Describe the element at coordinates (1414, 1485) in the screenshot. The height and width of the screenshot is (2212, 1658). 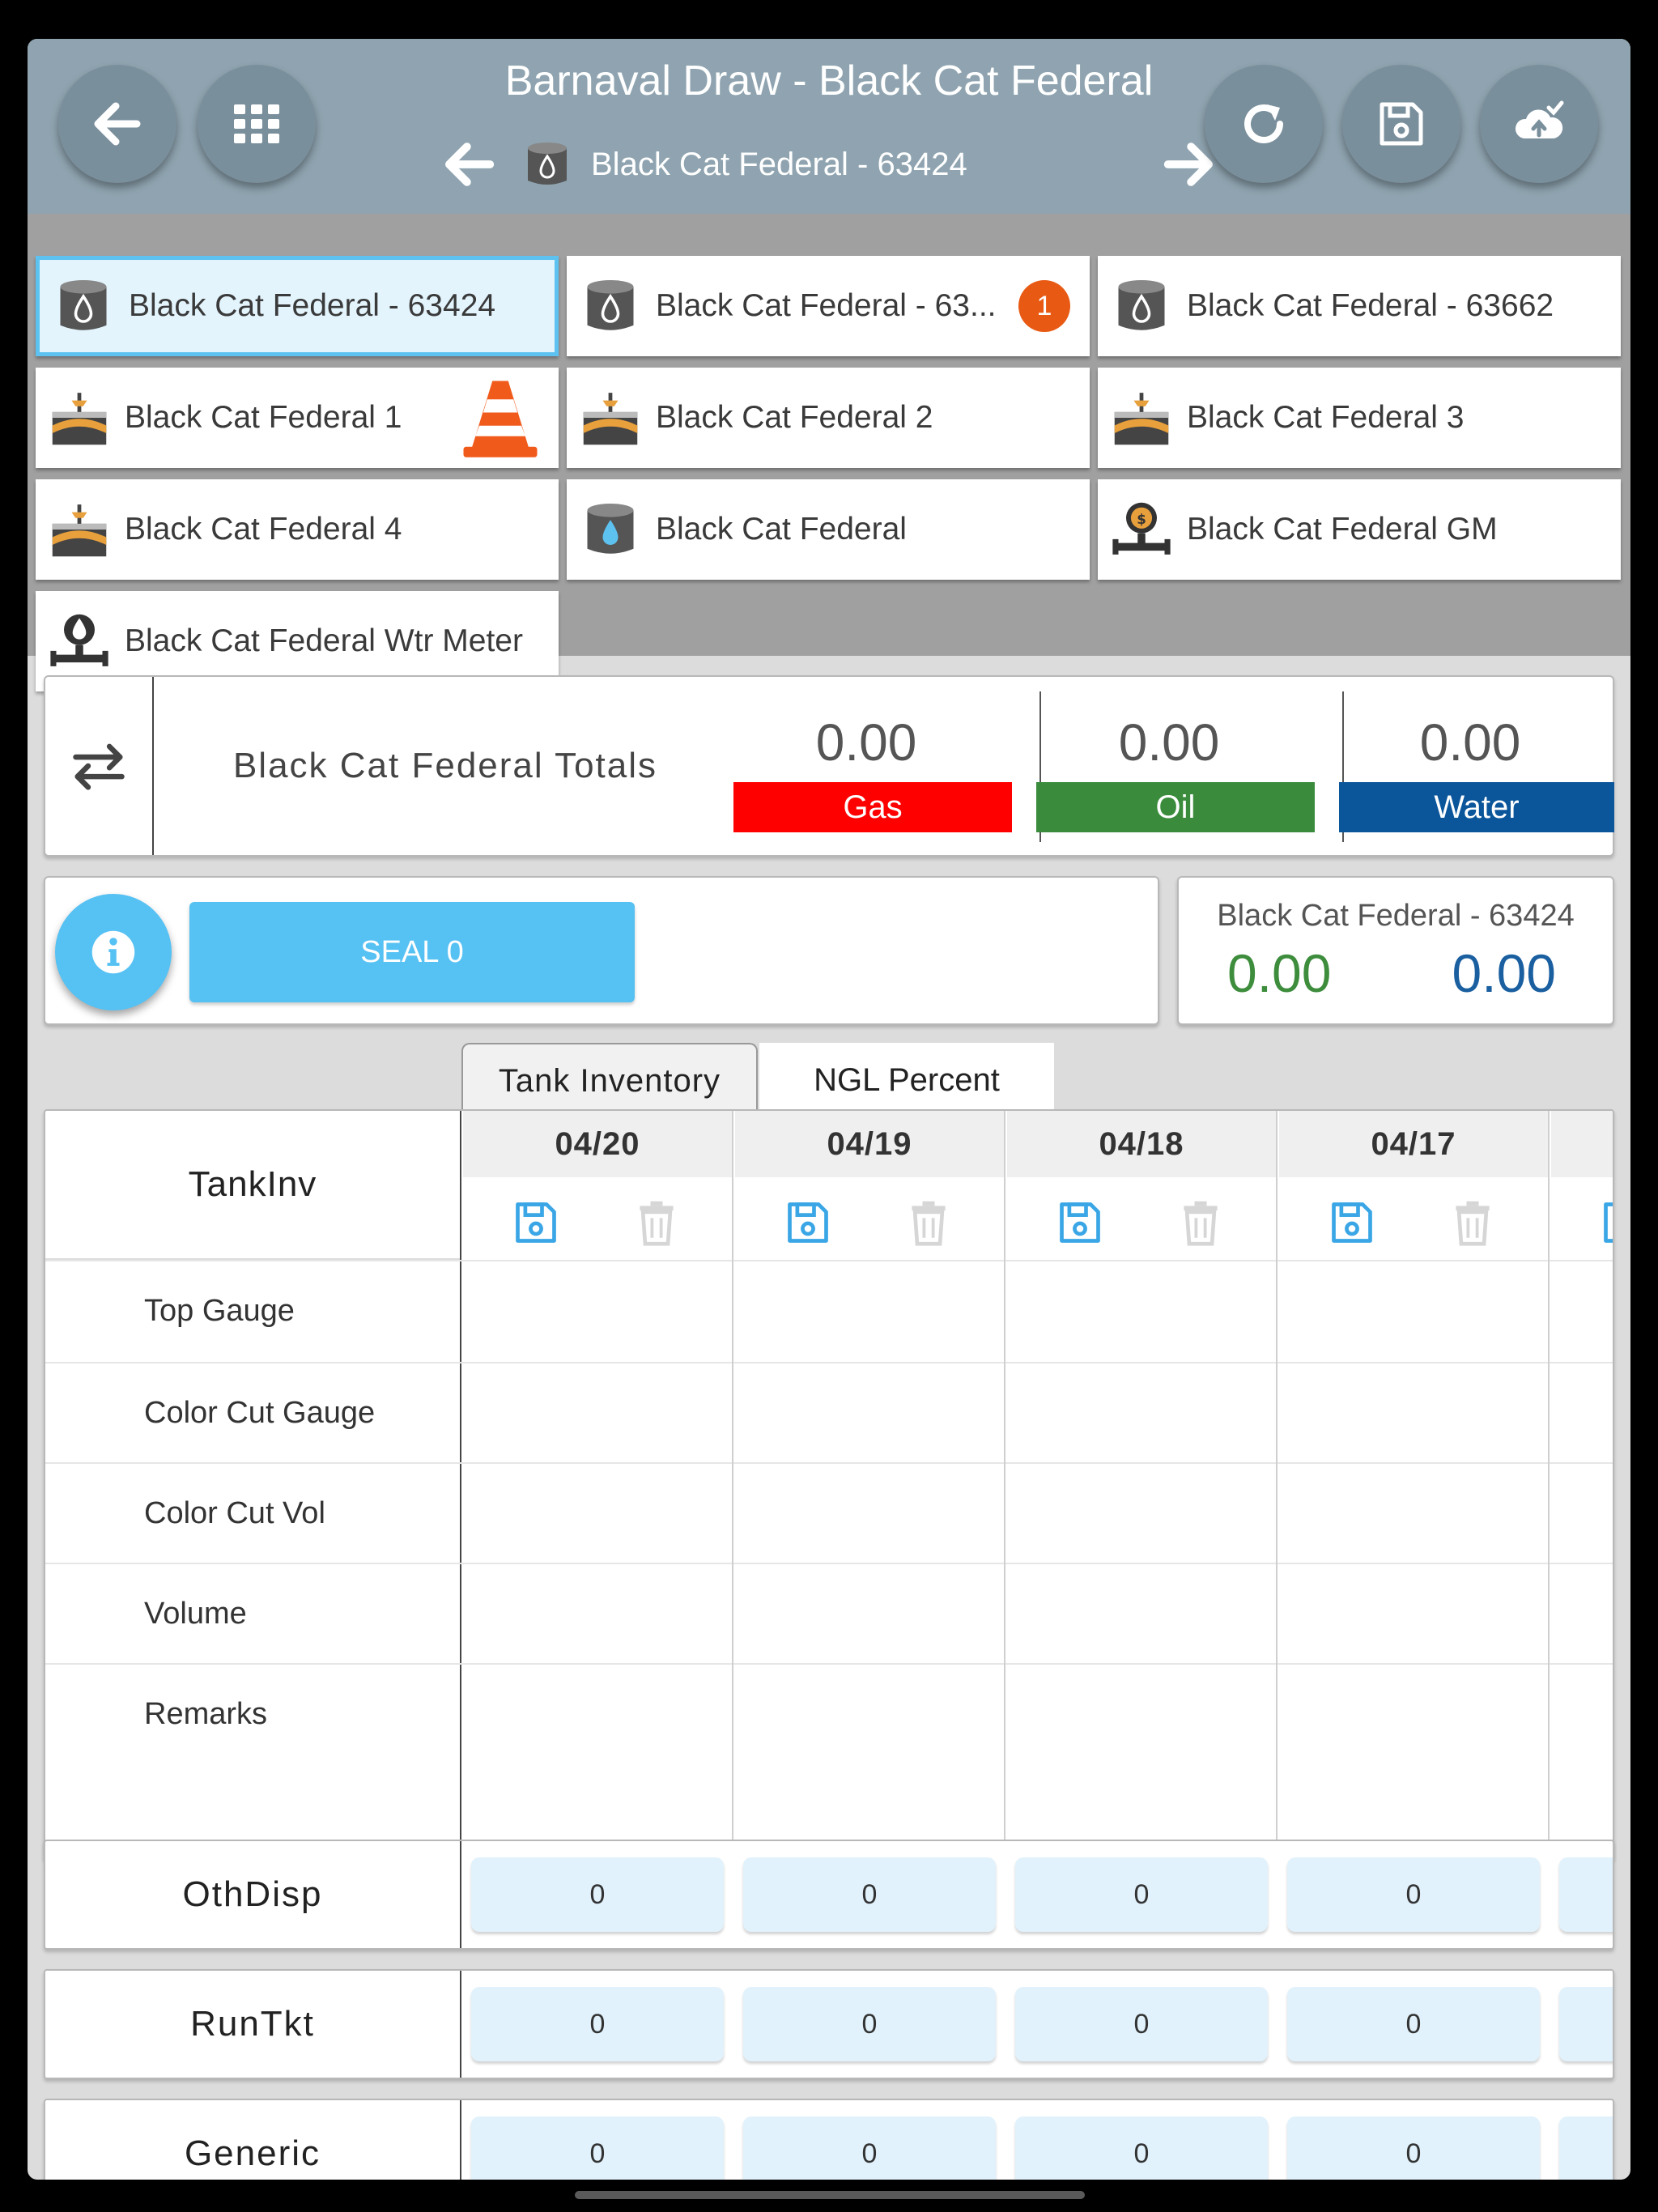
I see `date-column: 04/17` at that location.